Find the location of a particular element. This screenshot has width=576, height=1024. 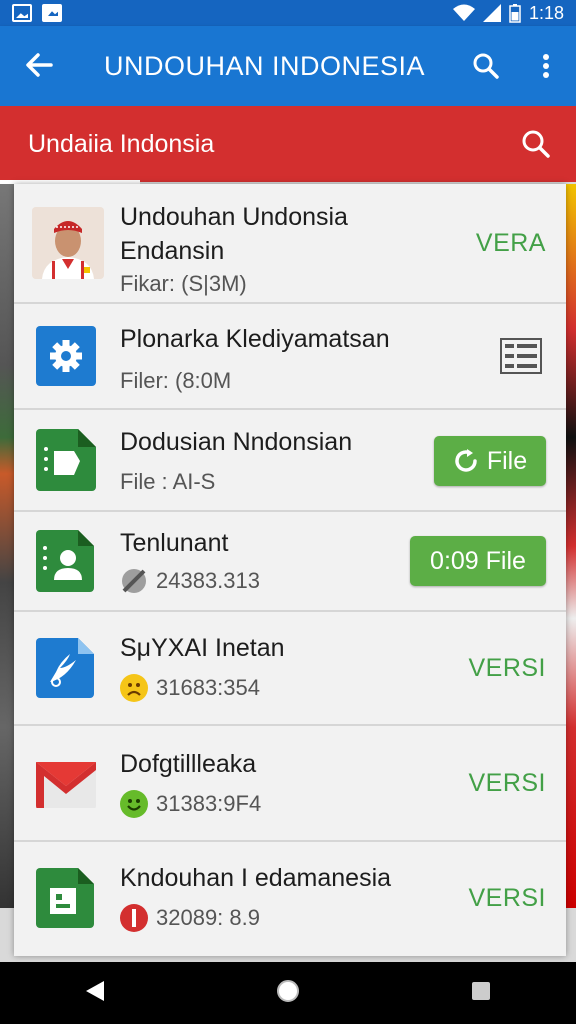

list-view-icon is located at coordinates (521, 356).